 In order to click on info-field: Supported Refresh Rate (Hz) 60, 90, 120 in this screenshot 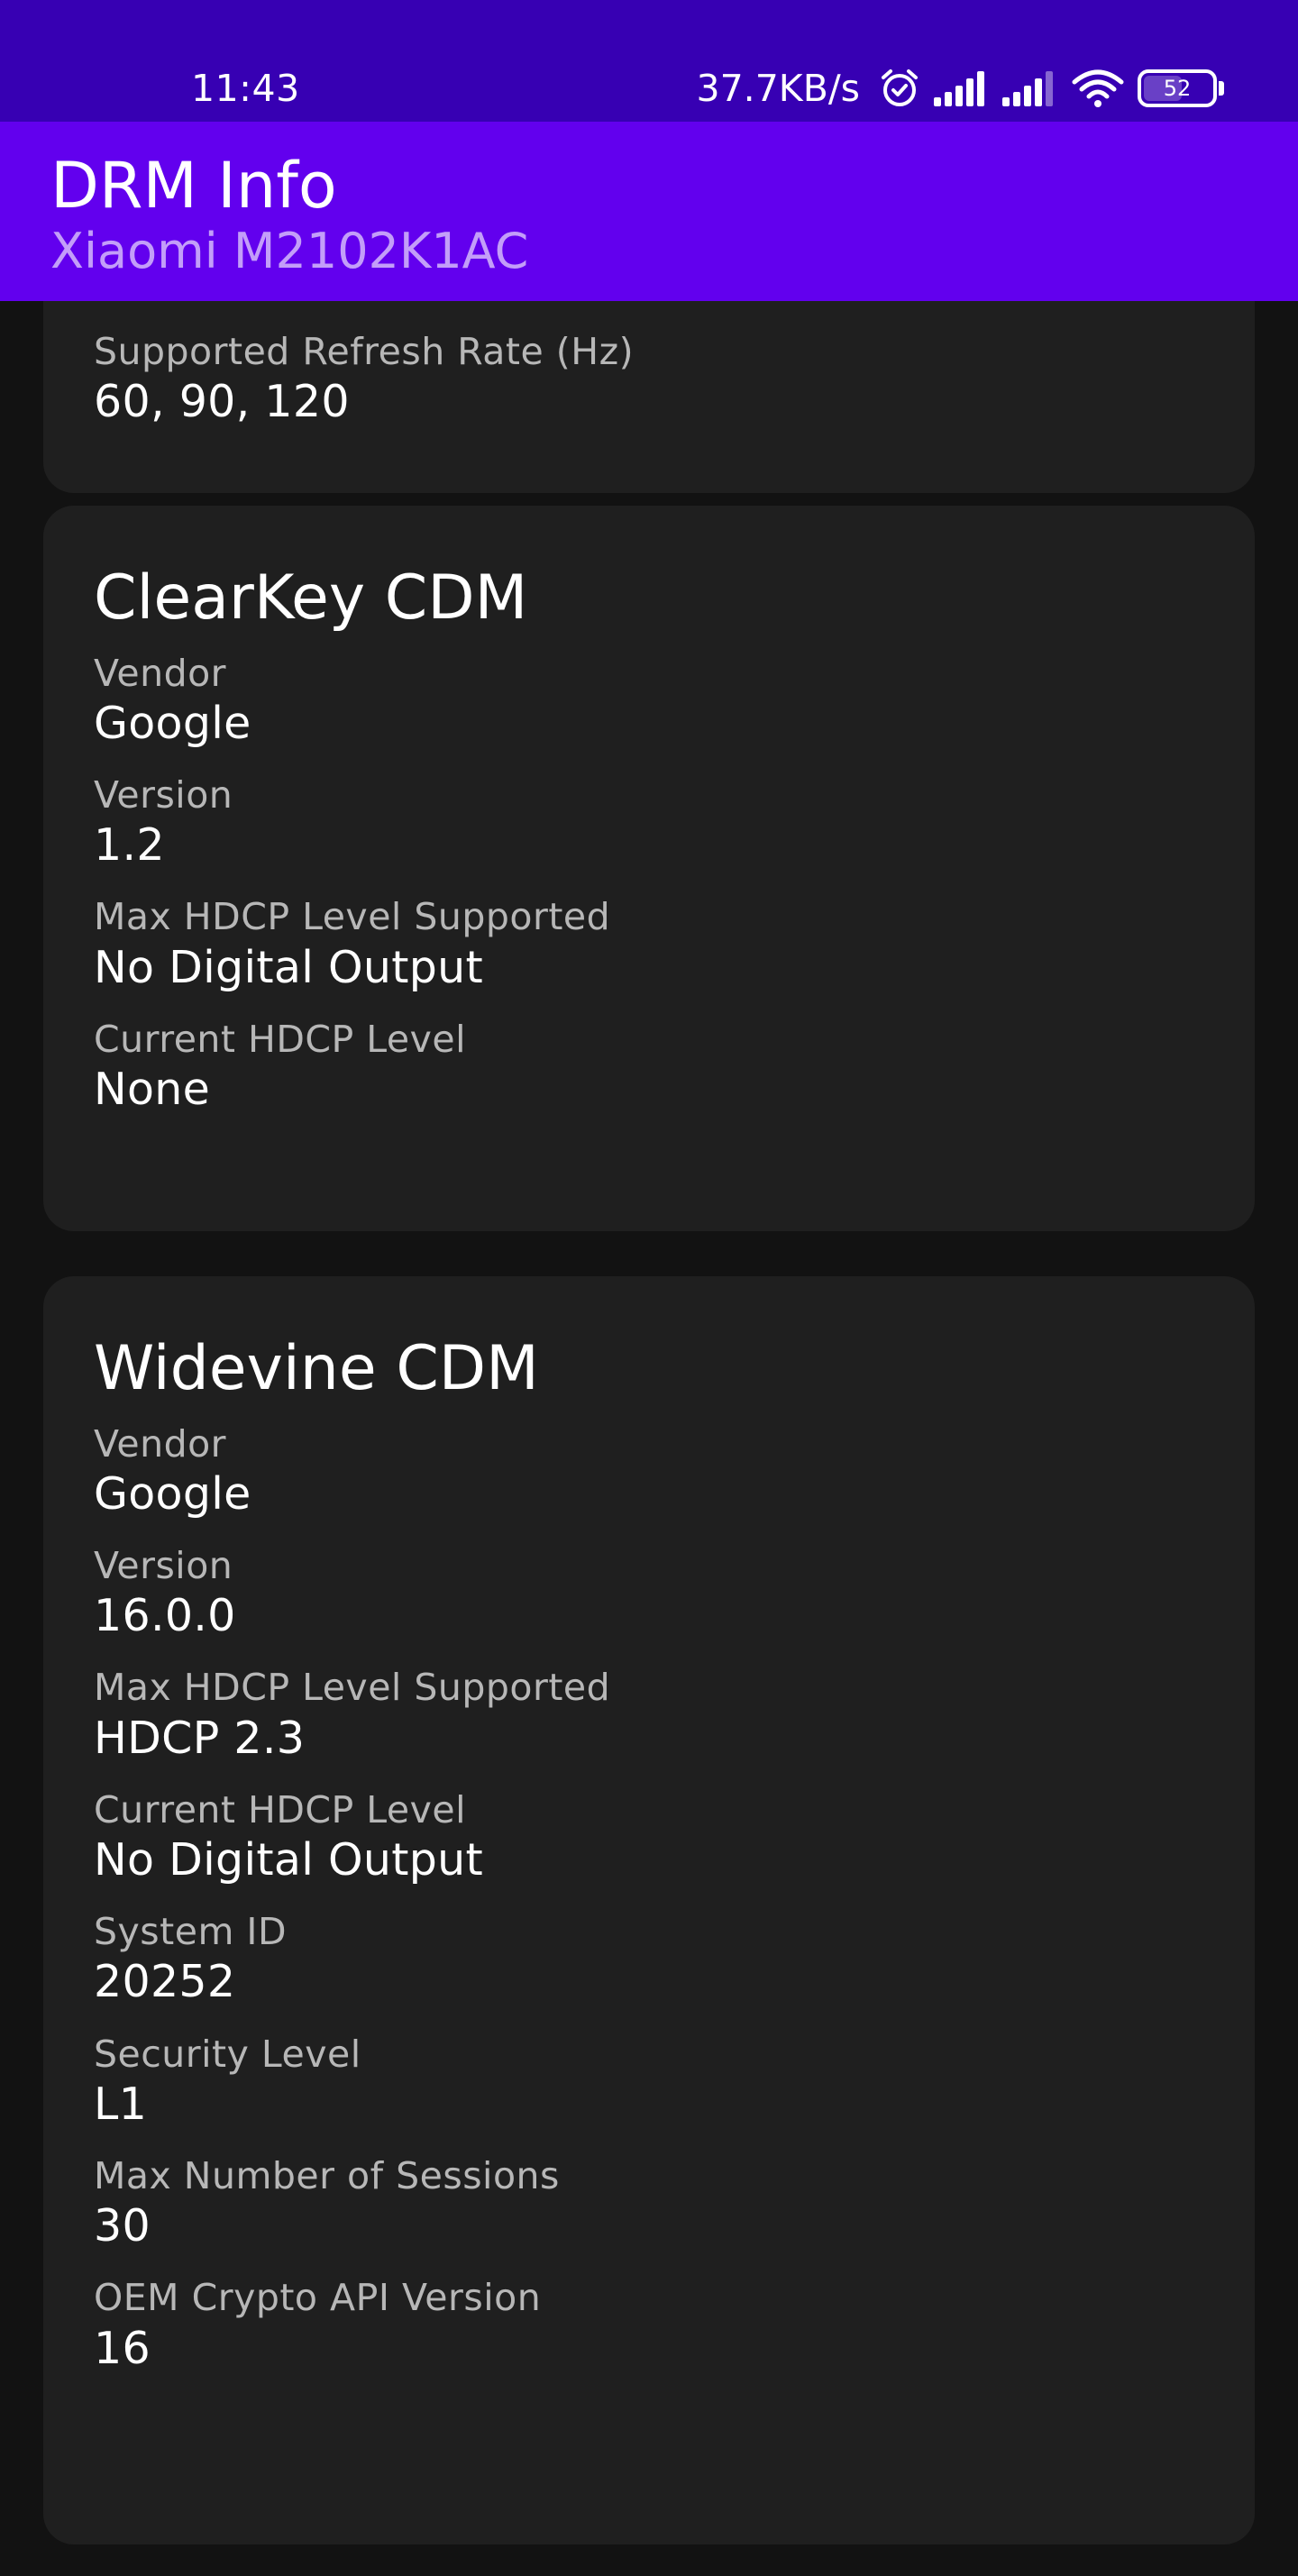, I will do `click(364, 380)`.